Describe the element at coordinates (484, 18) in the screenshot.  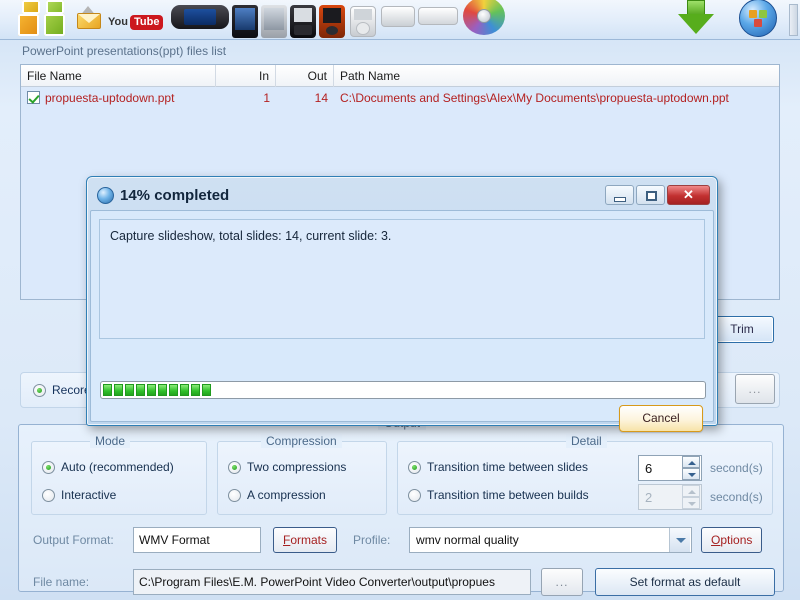
I see `dvd-disc-icon` at that location.